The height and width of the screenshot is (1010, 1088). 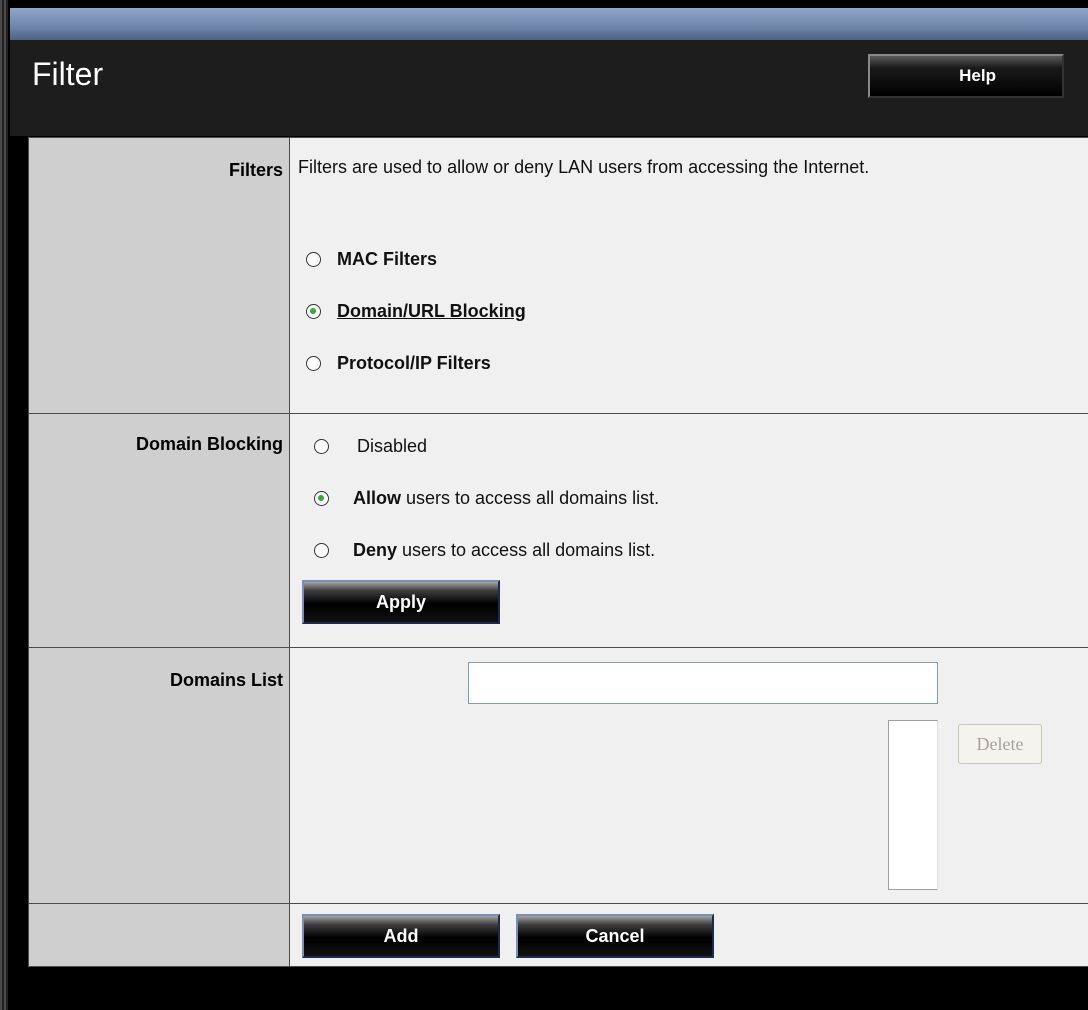 I want to click on option-mac-filters-label: MAC Filters, so click(x=387, y=258).